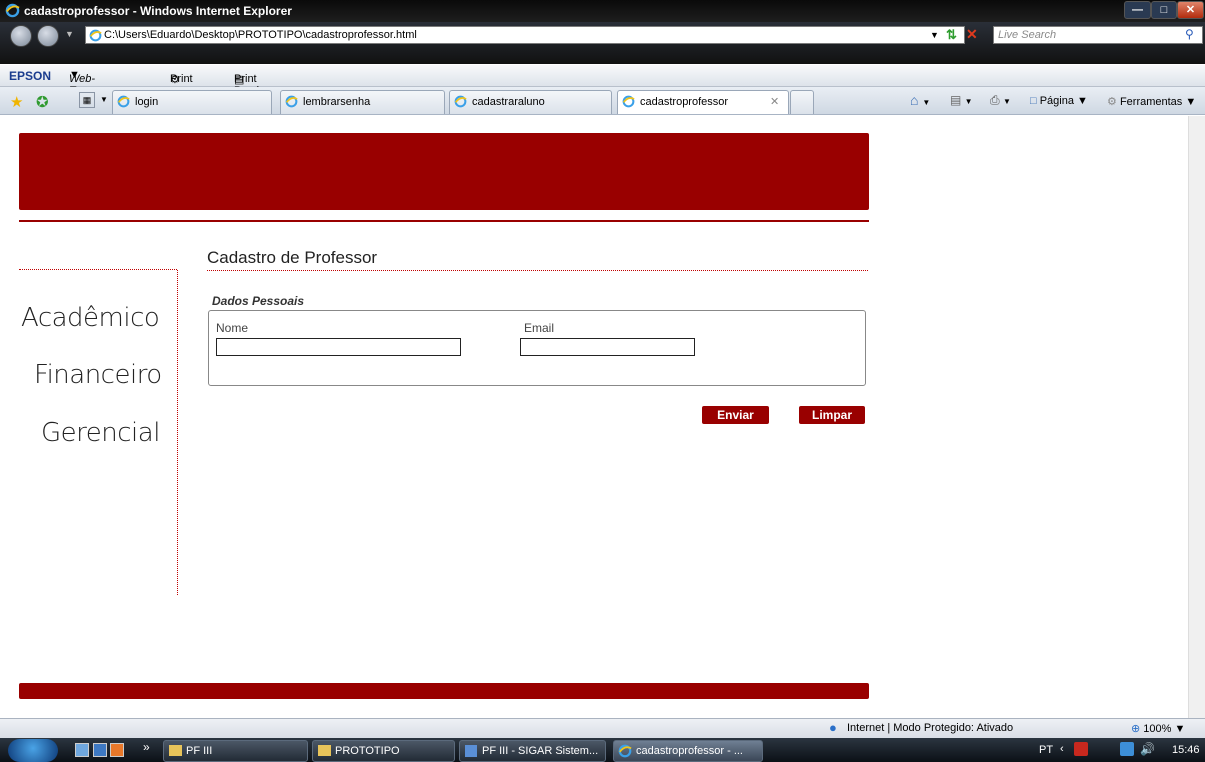 The width and height of the screenshot is (1205, 762). I want to click on tray-expand-icon: ‹, so click(1062, 749).